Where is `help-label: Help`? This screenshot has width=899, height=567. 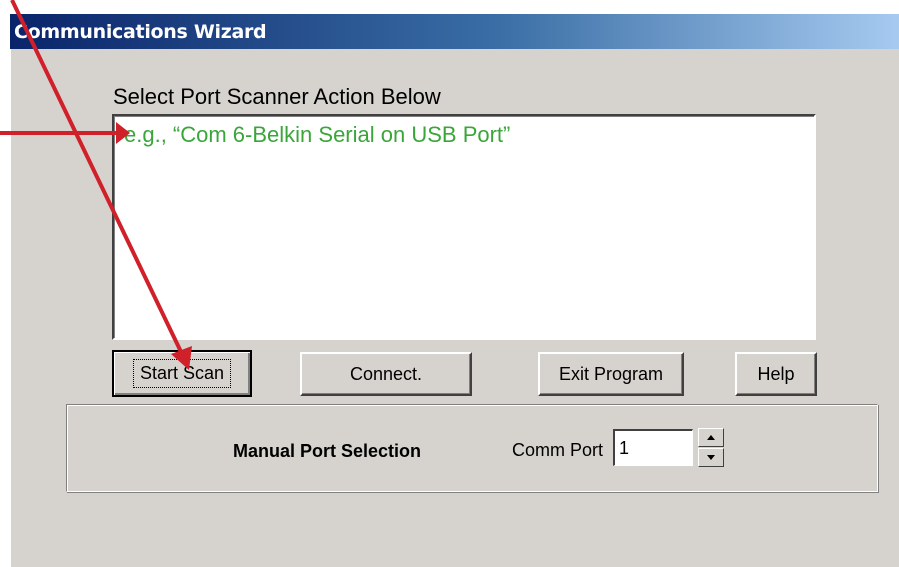
help-label: Help is located at coordinates (776, 373).